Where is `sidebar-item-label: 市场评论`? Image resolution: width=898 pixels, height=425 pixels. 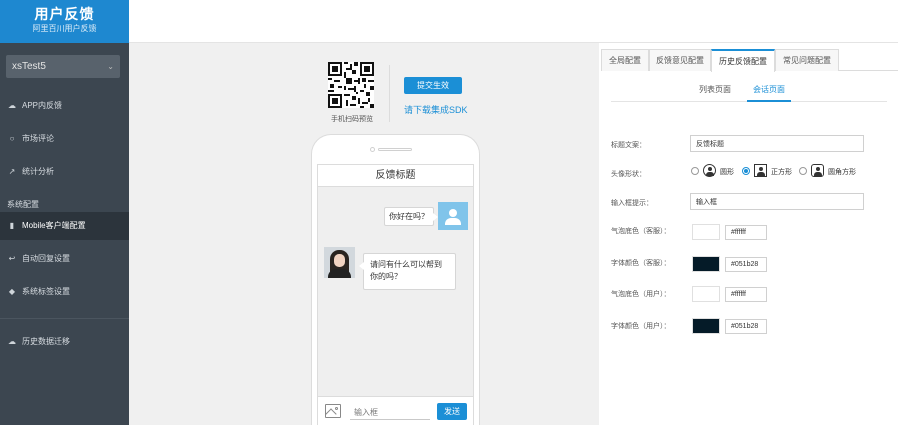 sidebar-item-label: 市场评论 is located at coordinates (38, 138).